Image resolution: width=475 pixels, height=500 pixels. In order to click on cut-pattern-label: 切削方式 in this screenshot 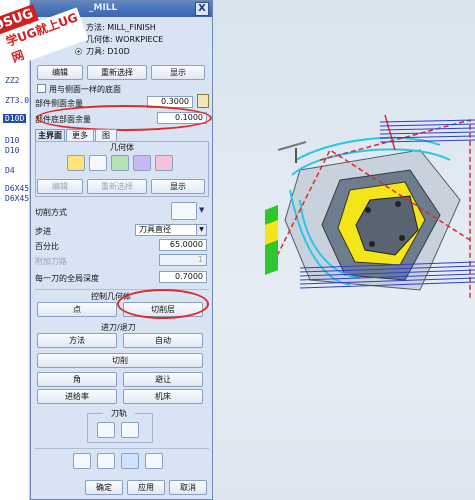, I will do `click(51, 212)`.